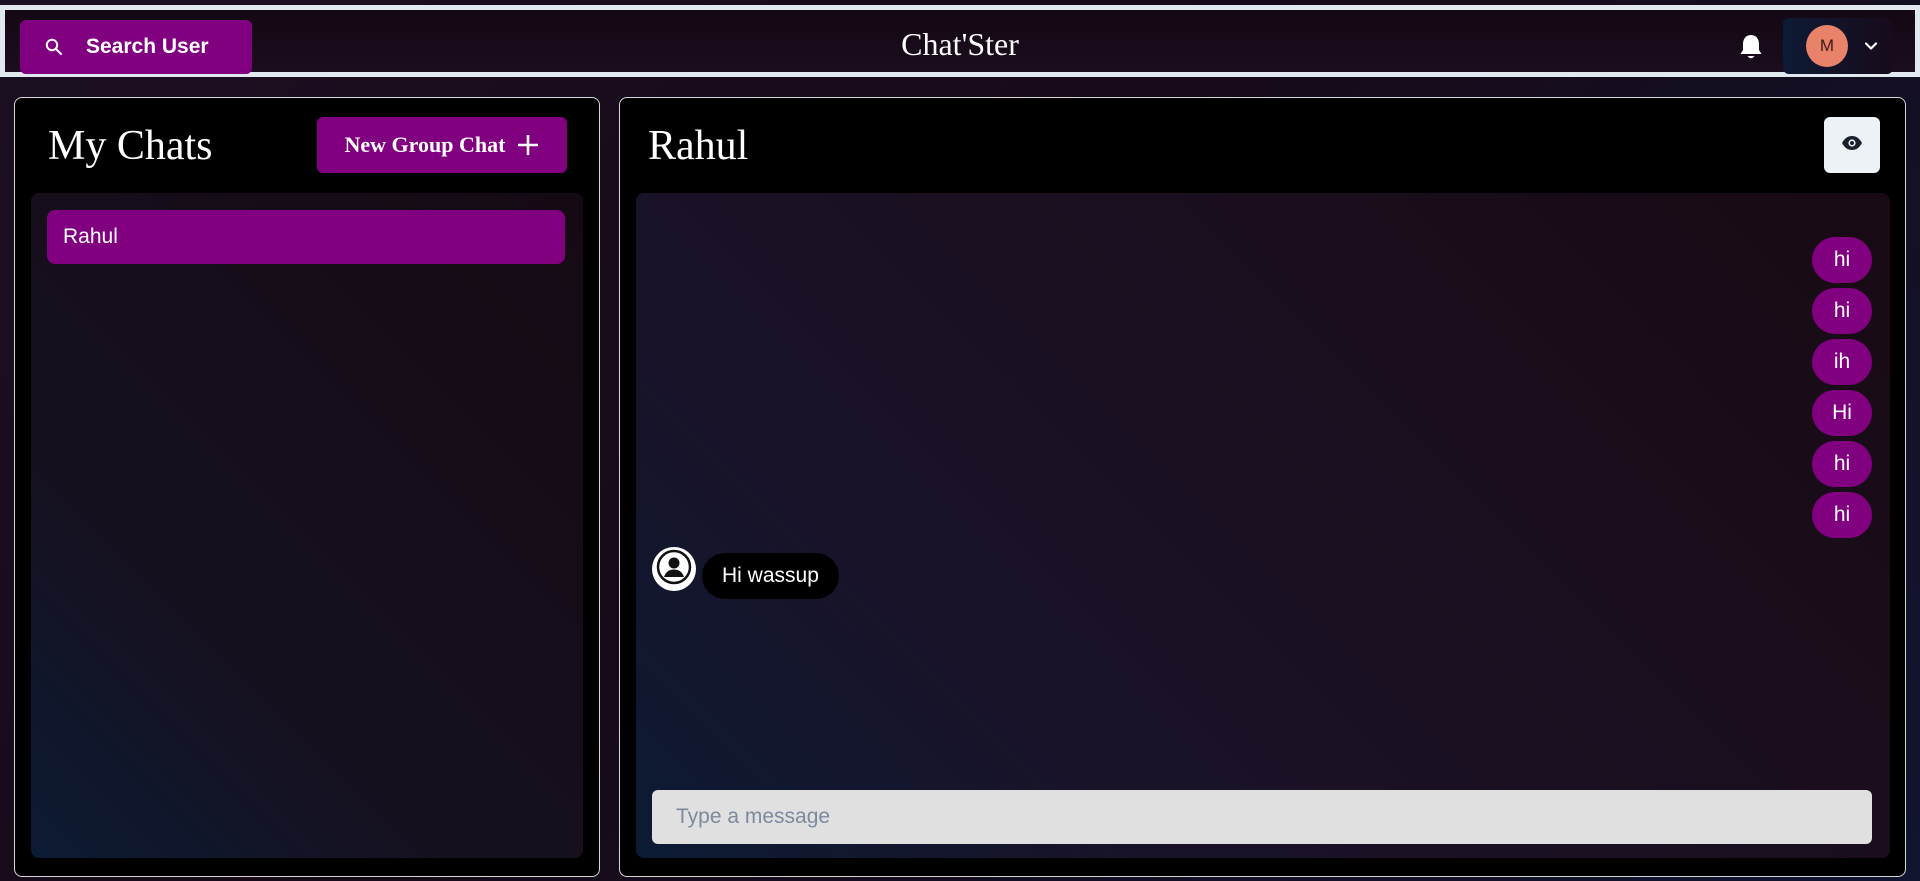  Describe the element at coordinates (960, 44) in the screenshot. I see `app-title: Chat'Ster` at that location.